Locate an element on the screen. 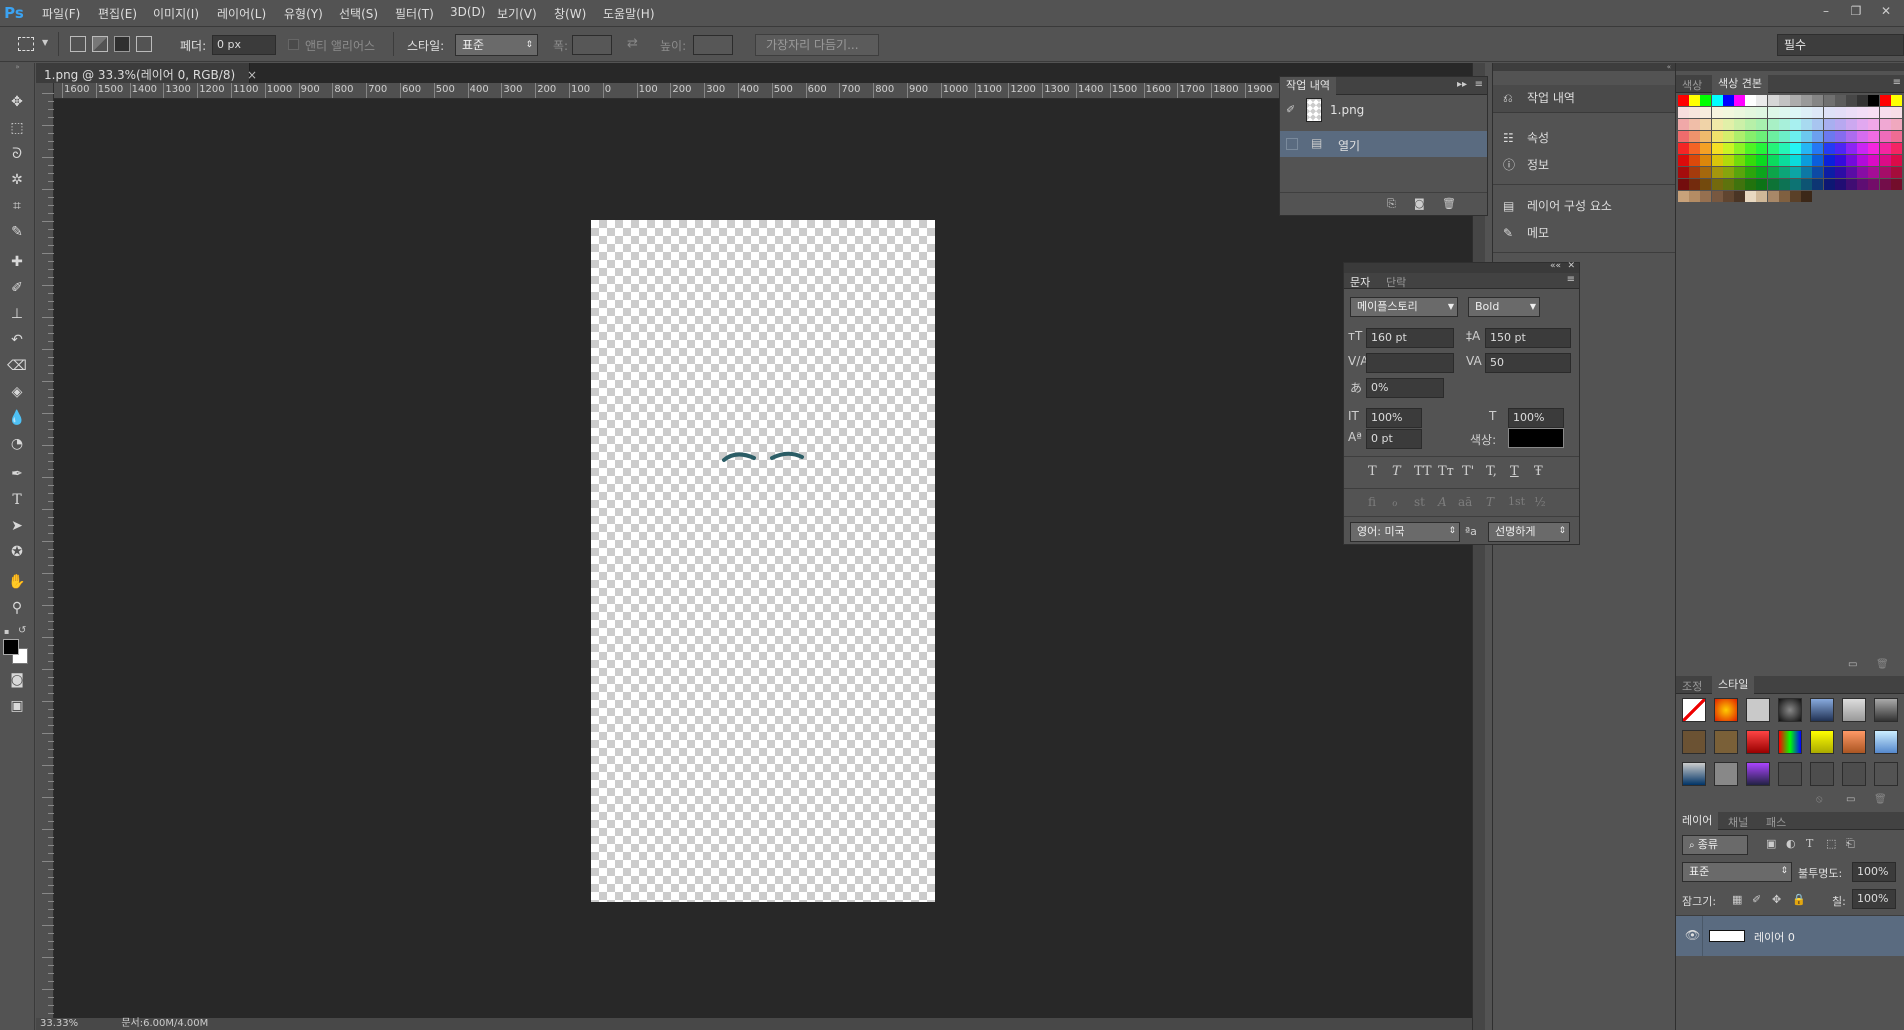 Image resolution: width=1904 pixels, height=1030 pixels. stamp-tool-icon: ⊥ is located at coordinates (17, 314).